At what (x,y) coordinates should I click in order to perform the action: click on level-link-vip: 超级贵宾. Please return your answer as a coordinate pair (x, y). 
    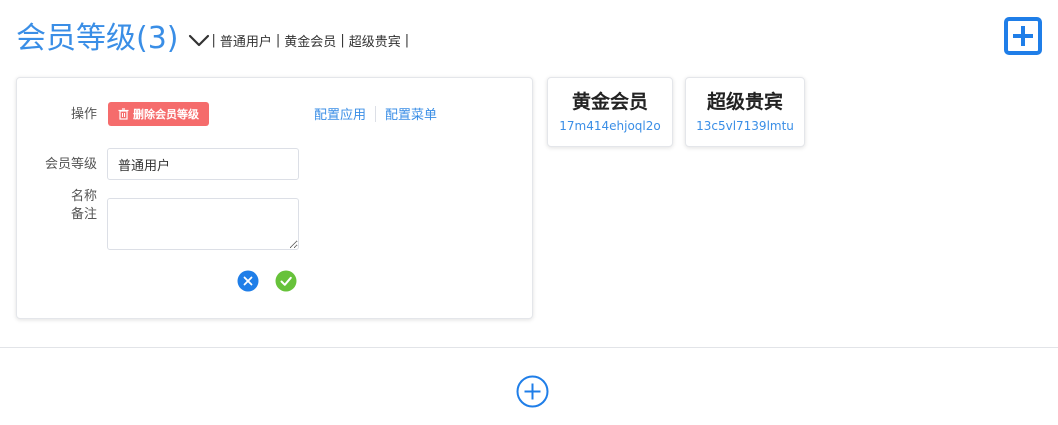
    Looking at the image, I should click on (375, 40).